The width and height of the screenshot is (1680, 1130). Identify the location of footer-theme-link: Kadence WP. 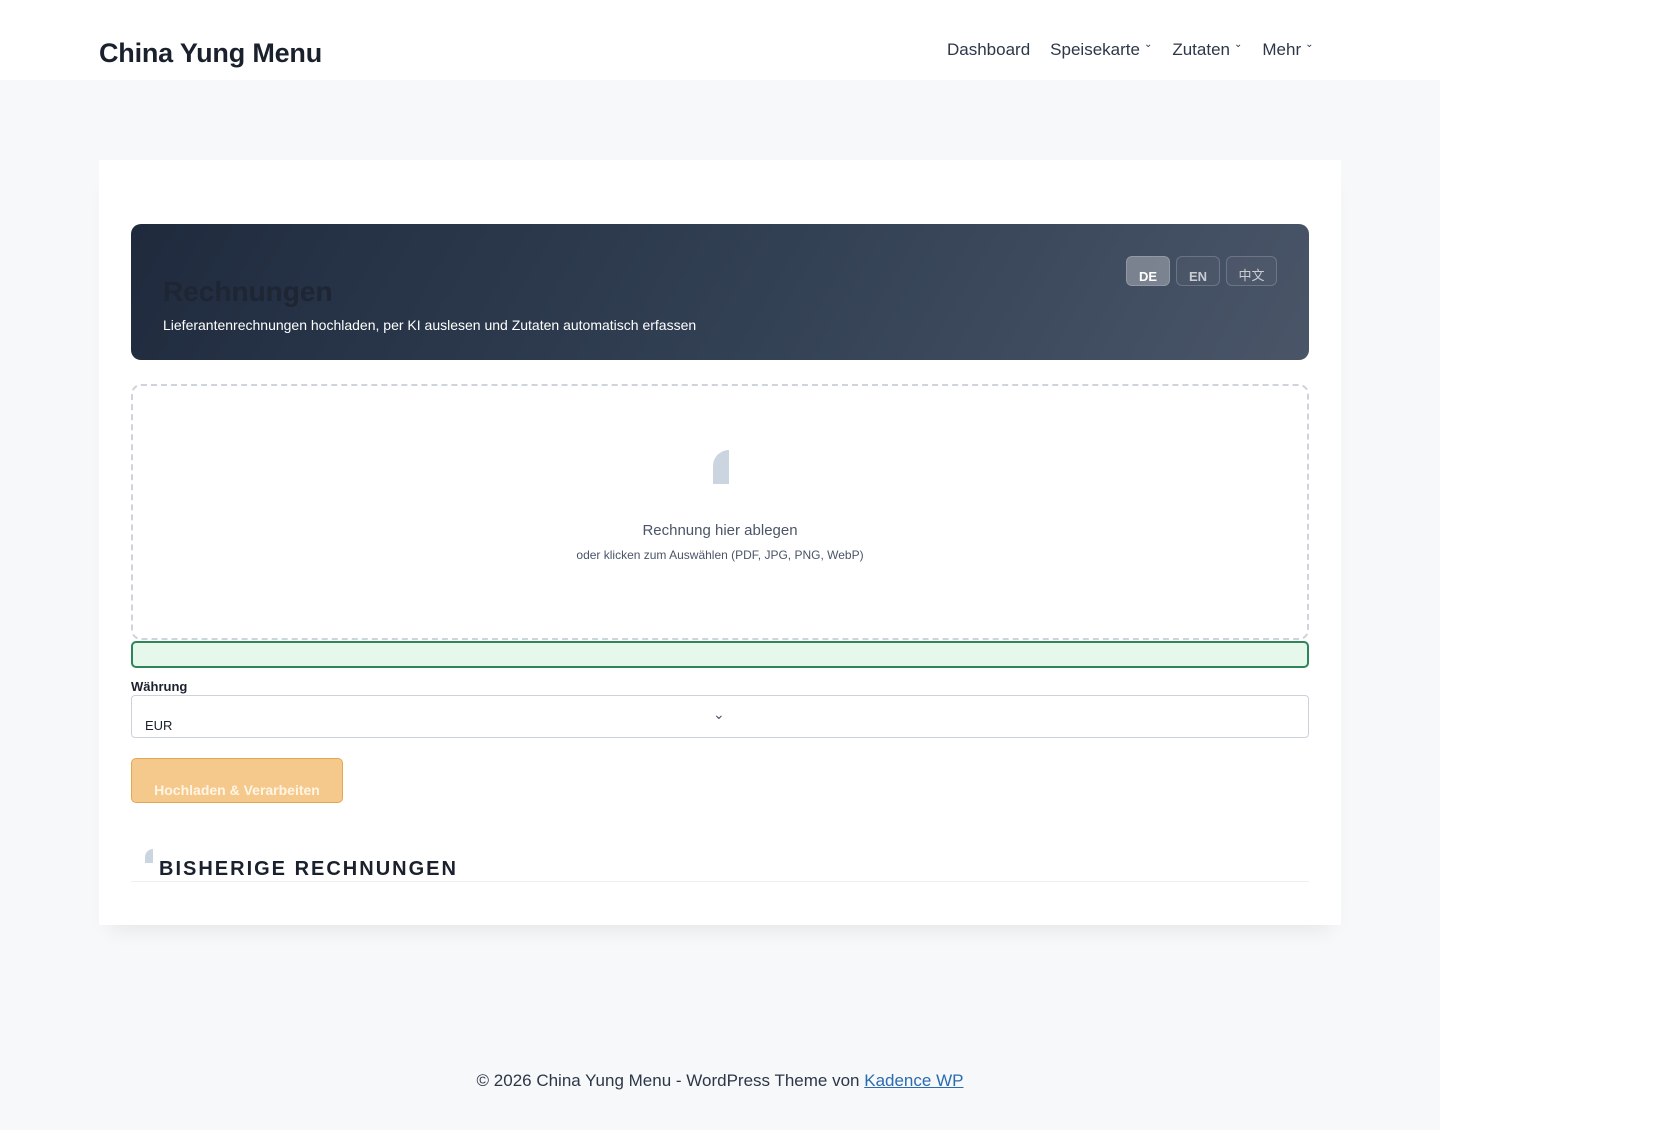
(913, 1080).